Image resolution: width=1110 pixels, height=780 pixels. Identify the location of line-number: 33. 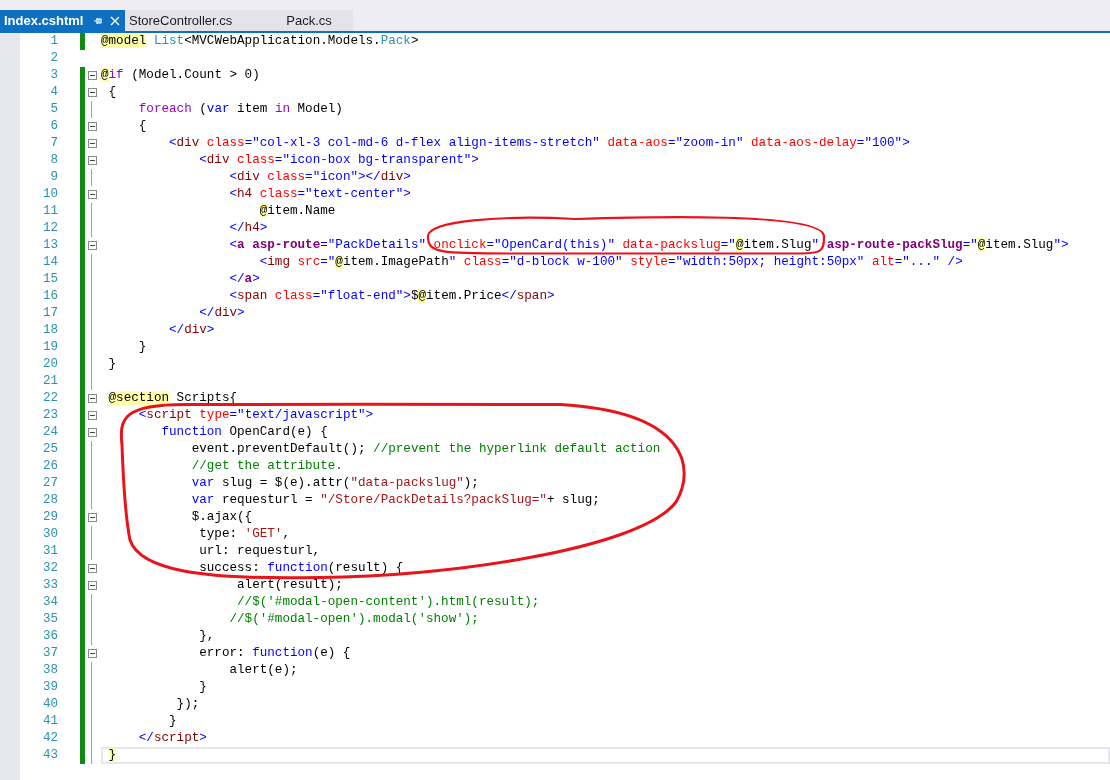
(50, 585).